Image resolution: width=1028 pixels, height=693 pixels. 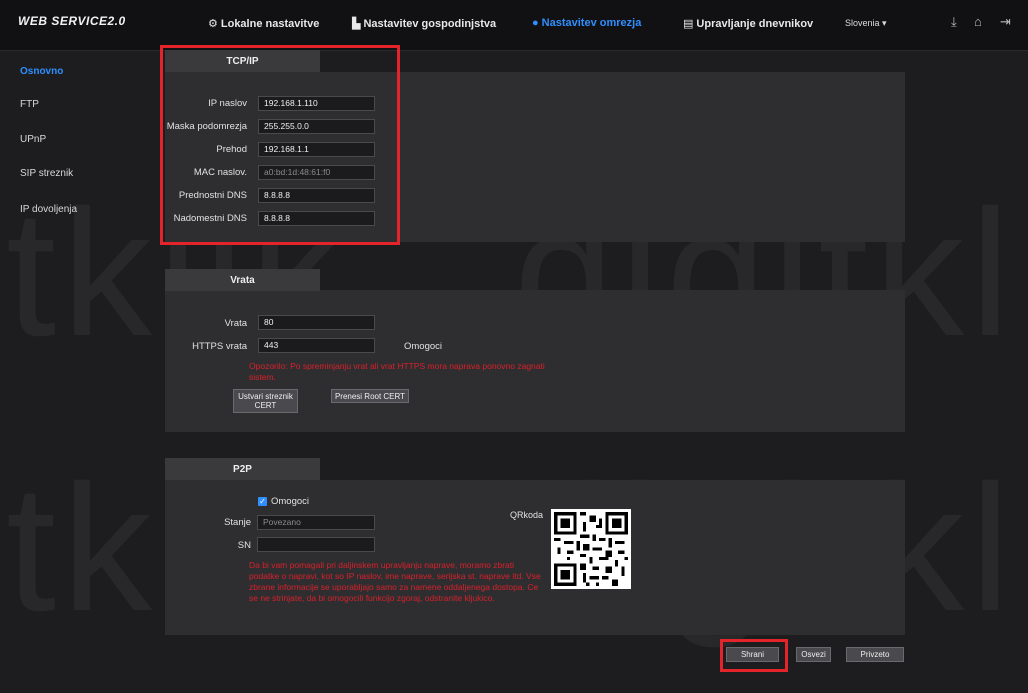 I want to click on tcpip-highlight, so click(x=280, y=145).